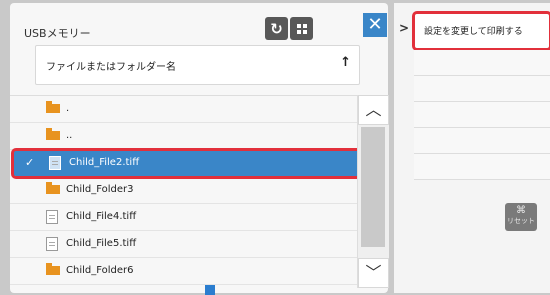 The width and height of the screenshot is (550, 295). What do you see at coordinates (68, 108) in the screenshot?
I see `item-name: .` at bounding box center [68, 108].